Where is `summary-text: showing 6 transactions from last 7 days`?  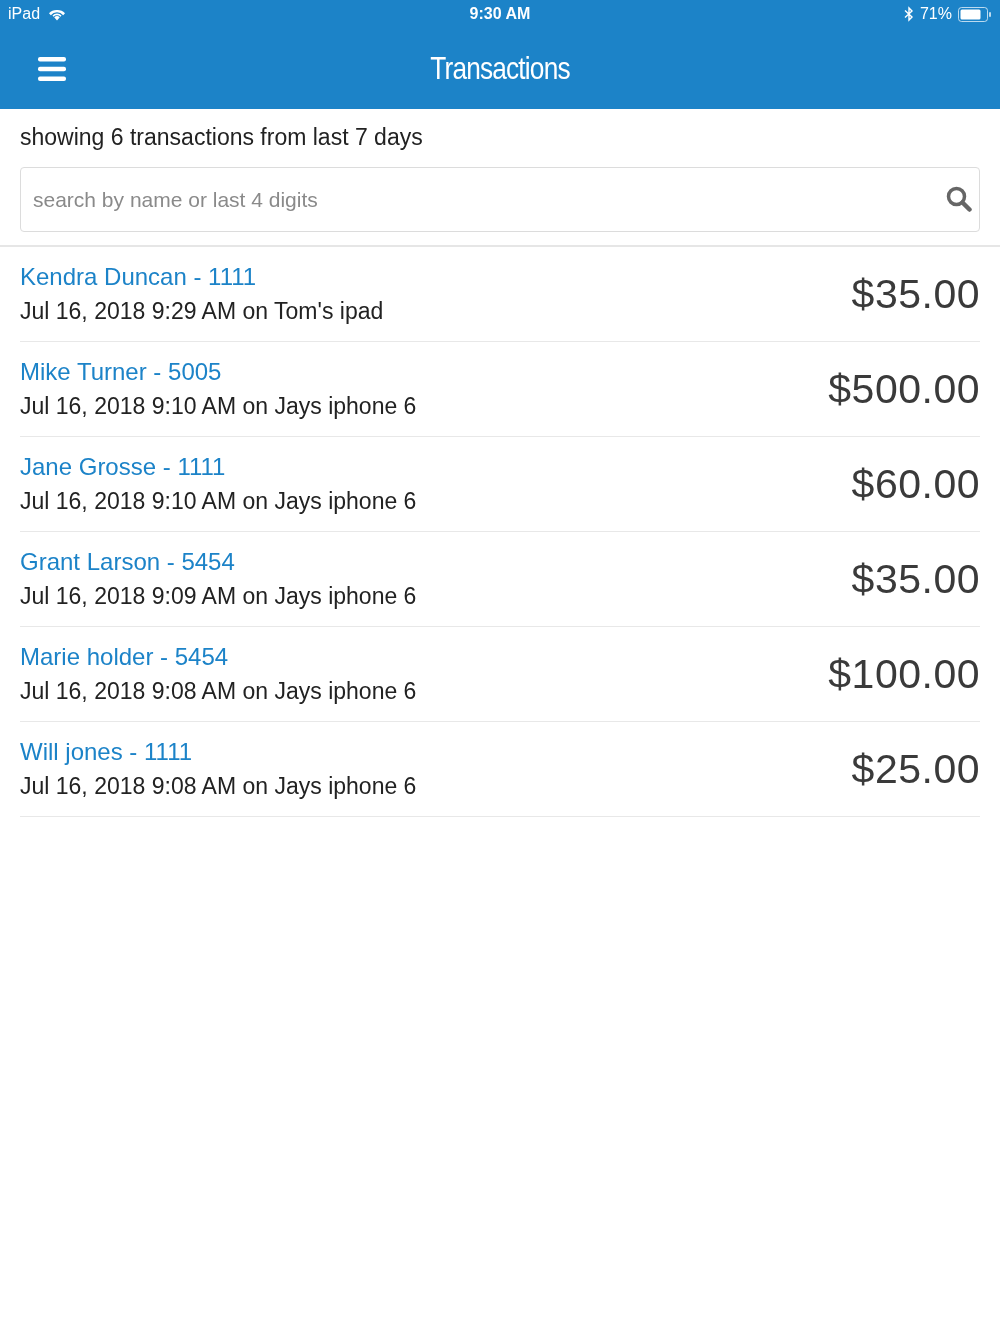 summary-text: showing 6 transactions from last 7 days is located at coordinates (221, 137).